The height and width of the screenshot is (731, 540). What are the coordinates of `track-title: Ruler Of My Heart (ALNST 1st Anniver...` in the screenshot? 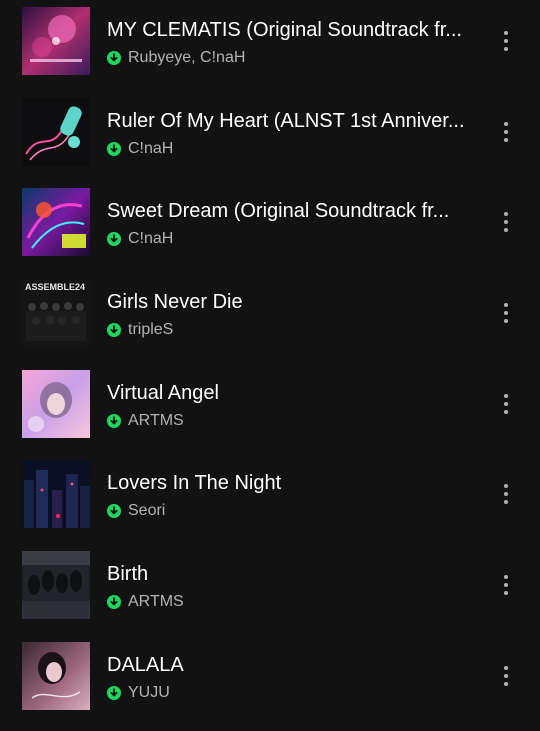 It's located at (286, 121).